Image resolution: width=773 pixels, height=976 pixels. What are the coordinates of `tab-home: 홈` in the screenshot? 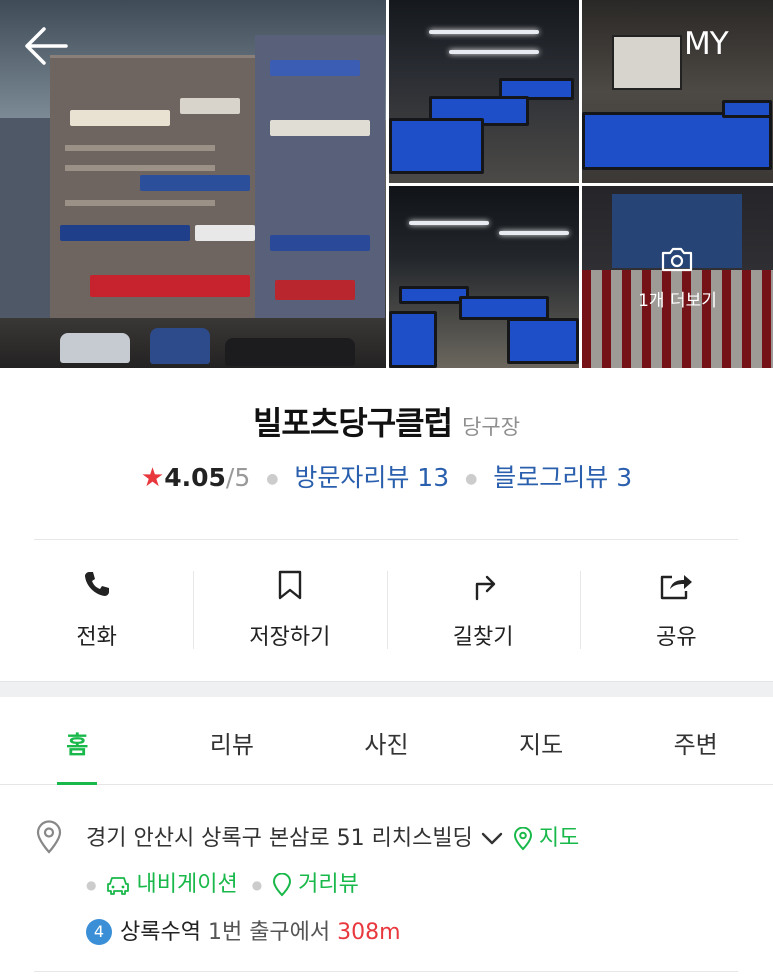 It's located at (77, 740).